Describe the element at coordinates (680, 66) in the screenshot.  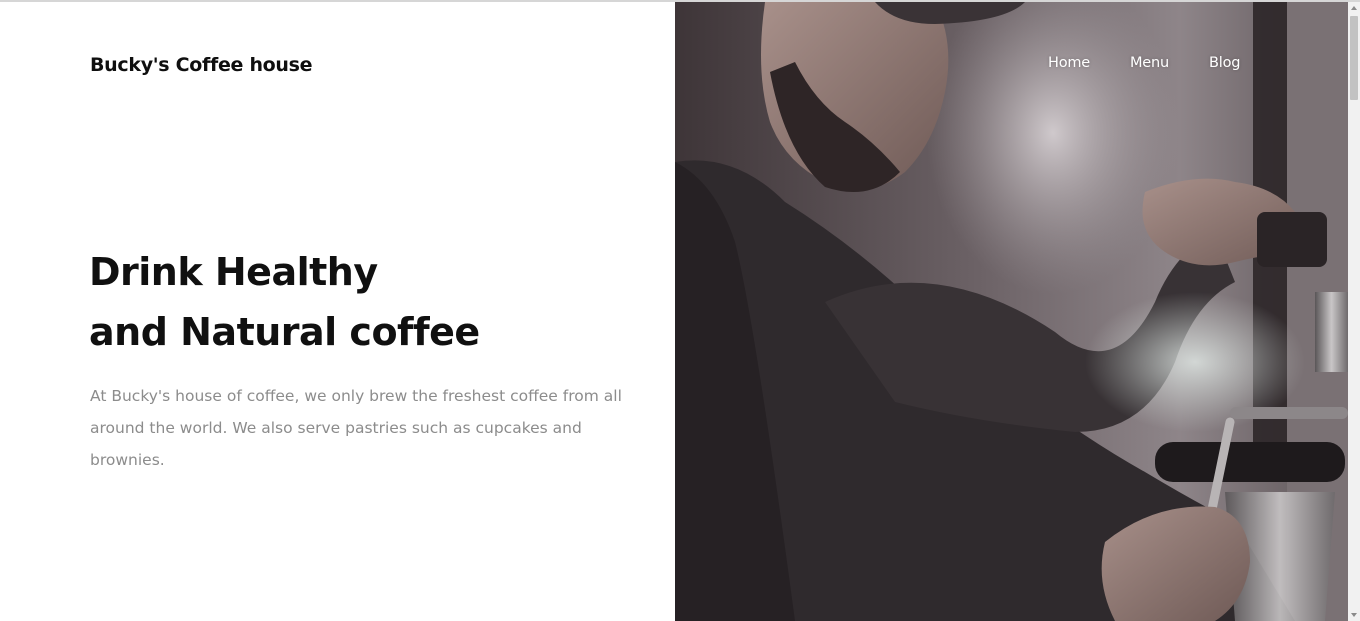
I see `main-nav: Home Menu Blog` at that location.